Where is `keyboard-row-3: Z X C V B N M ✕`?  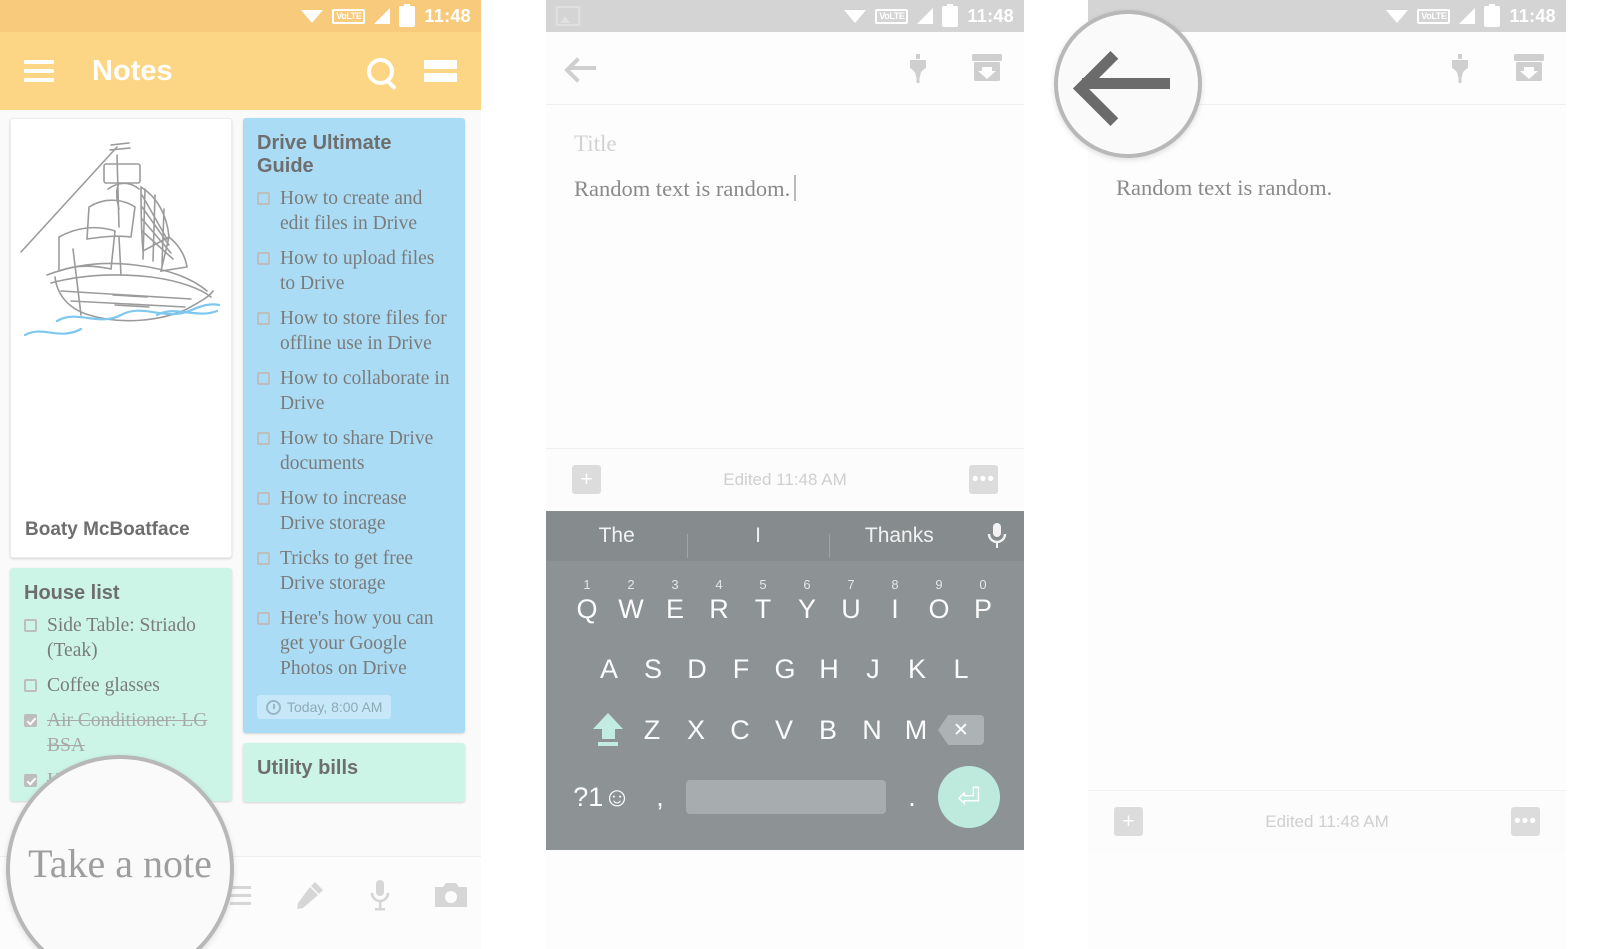
keyboard-row-3: Z X C V B N M ✕ is located at coordinates (785, 730).